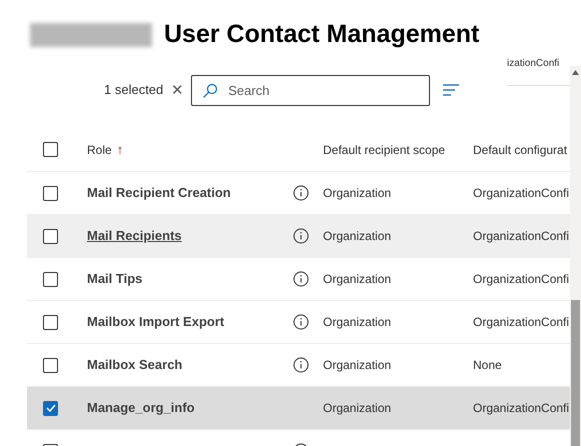 This screenshot has height=446, width=581. I want to click on column-header: Default recipient scope, so click(384, 149).